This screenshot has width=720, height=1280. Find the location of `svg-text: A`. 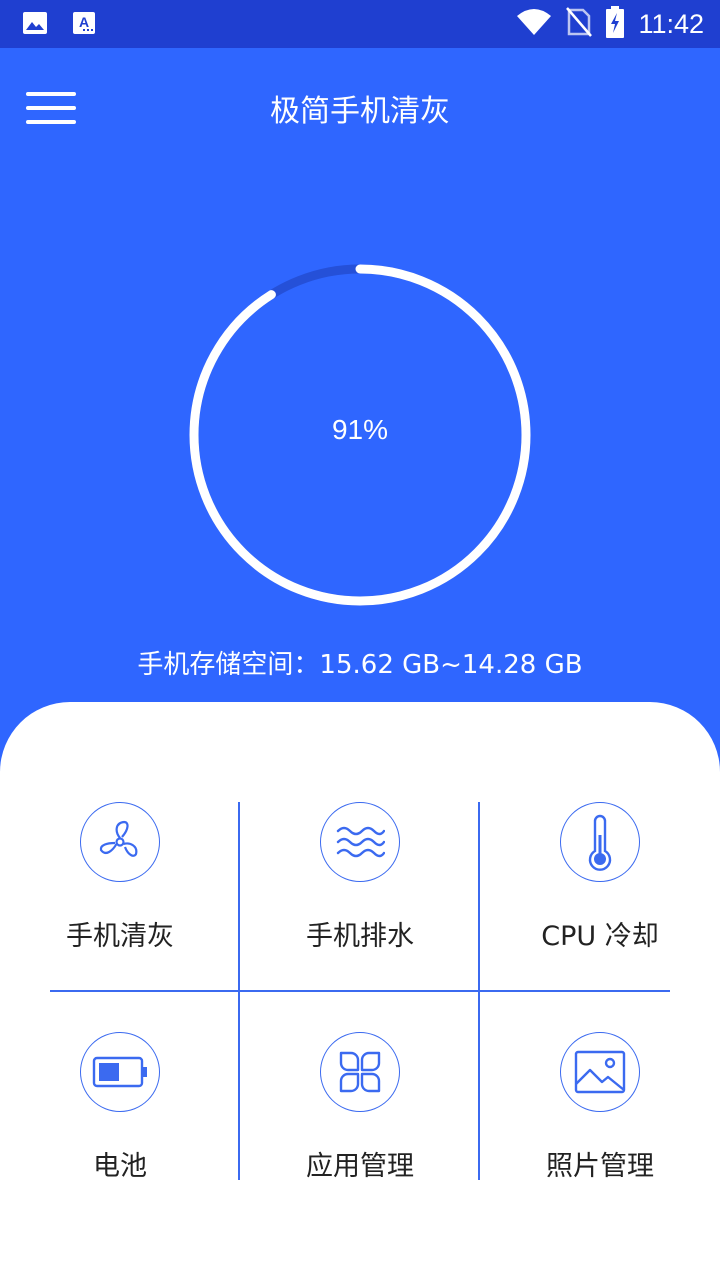

svg-text: A is located at coordinates (84, 22).